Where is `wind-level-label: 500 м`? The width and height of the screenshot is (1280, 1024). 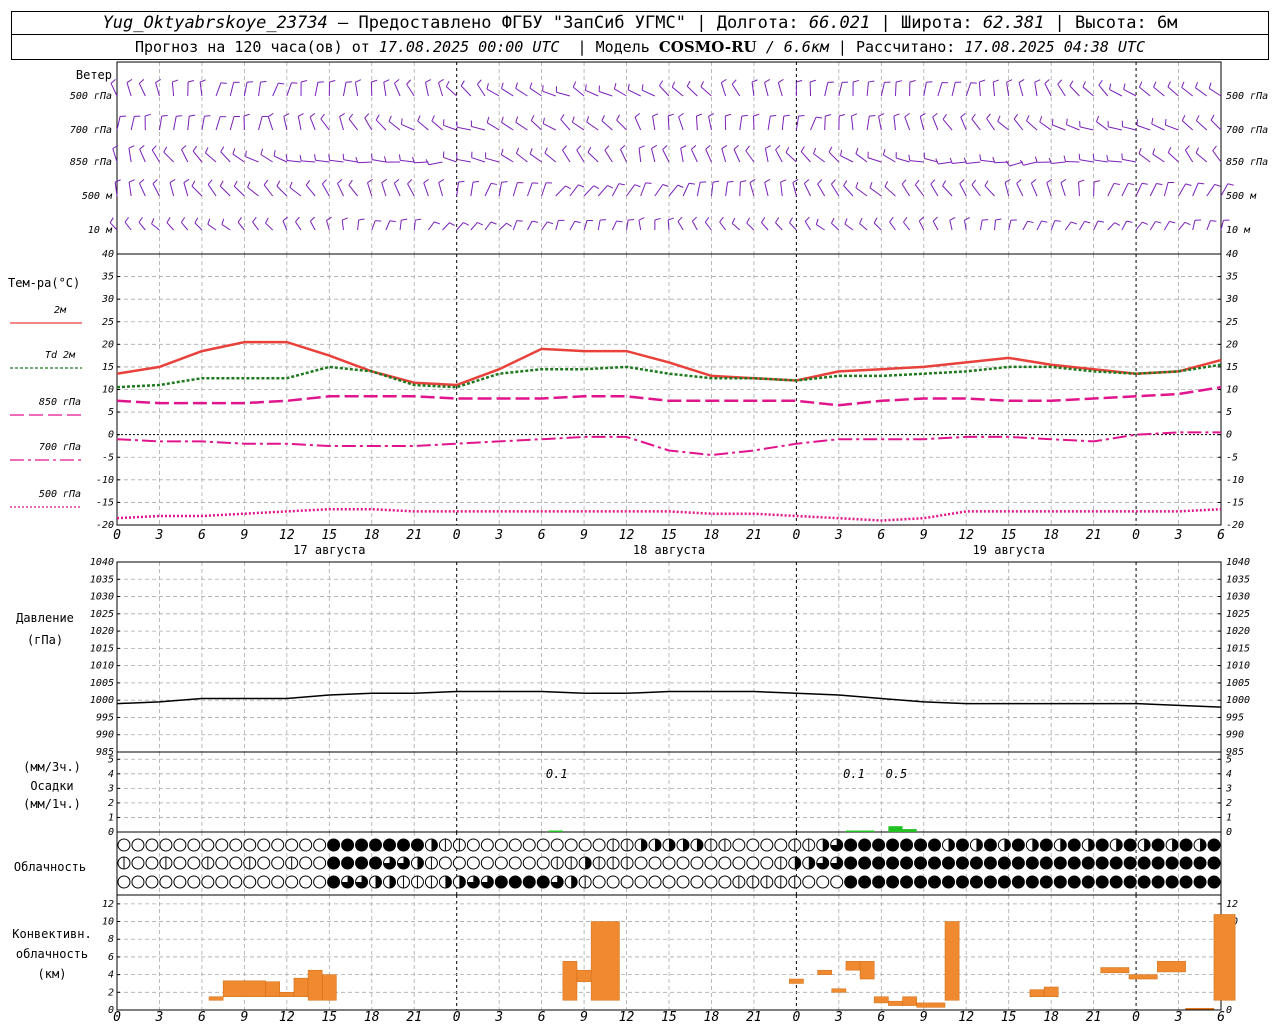
wind-level-label: 500 м is located at coordinates (1241, 196).